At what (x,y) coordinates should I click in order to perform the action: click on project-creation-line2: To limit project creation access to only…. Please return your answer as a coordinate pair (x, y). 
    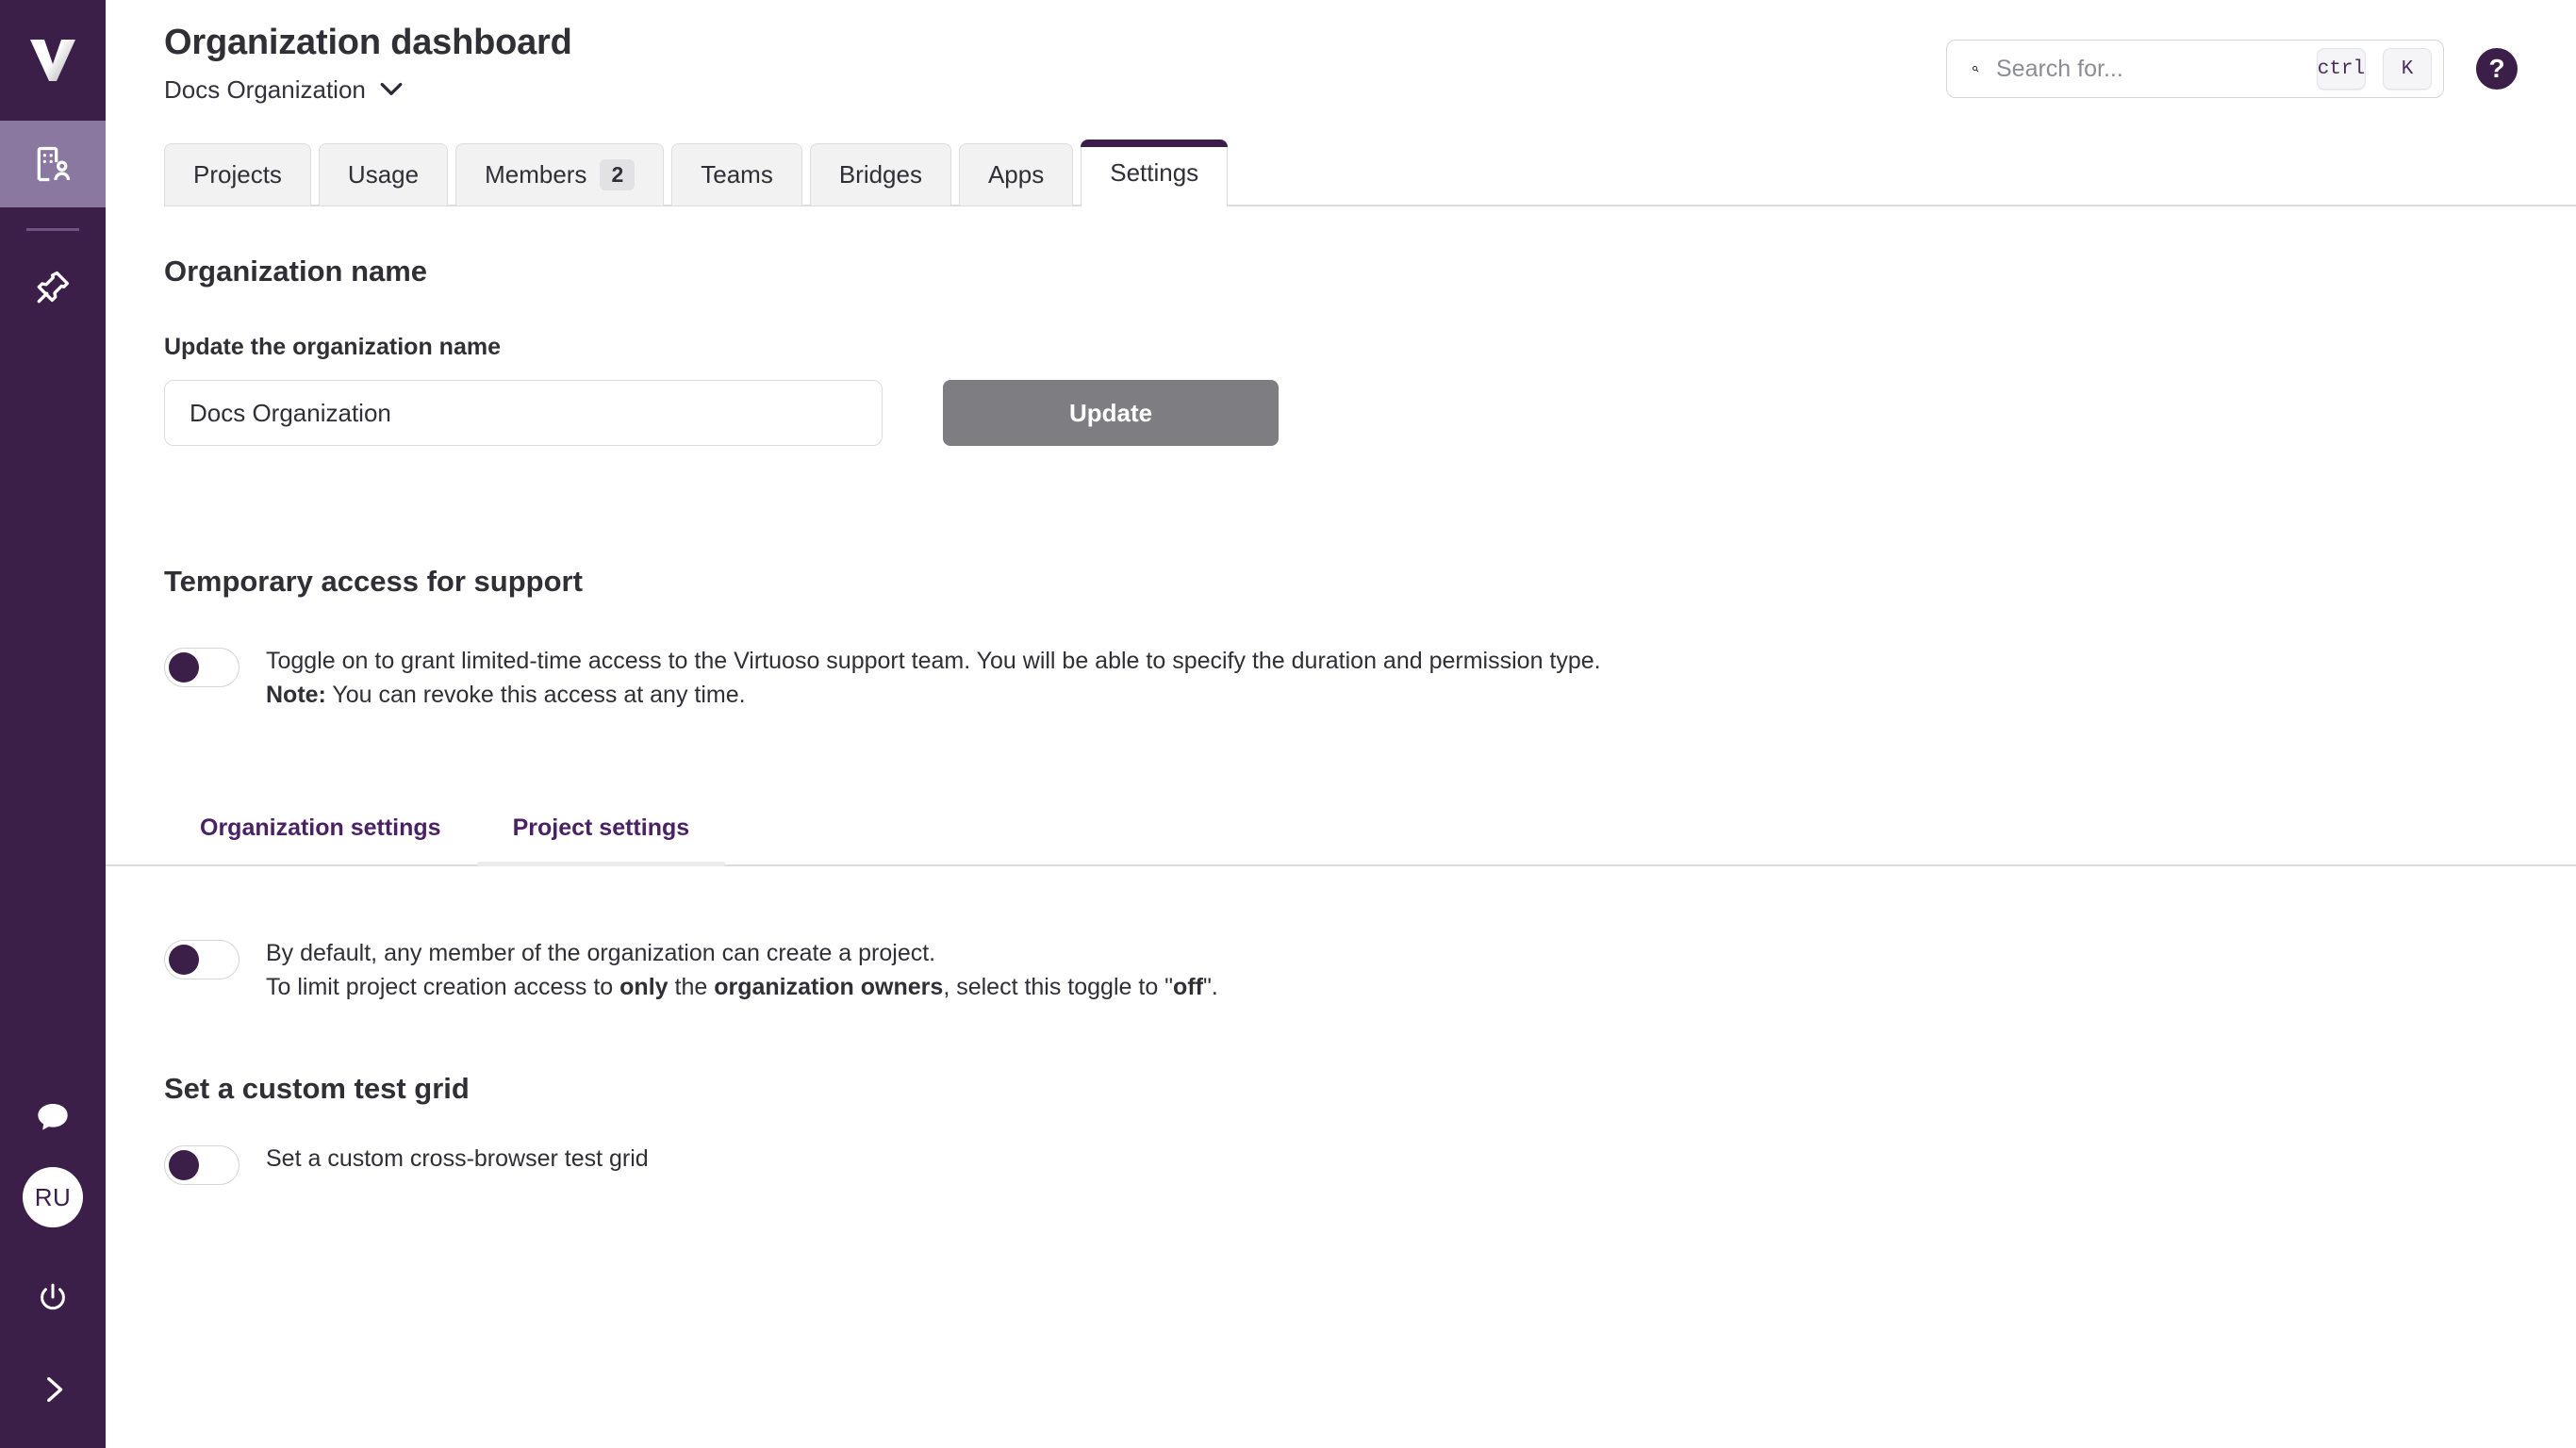
    Looking at the image, I should click on (742, 987).